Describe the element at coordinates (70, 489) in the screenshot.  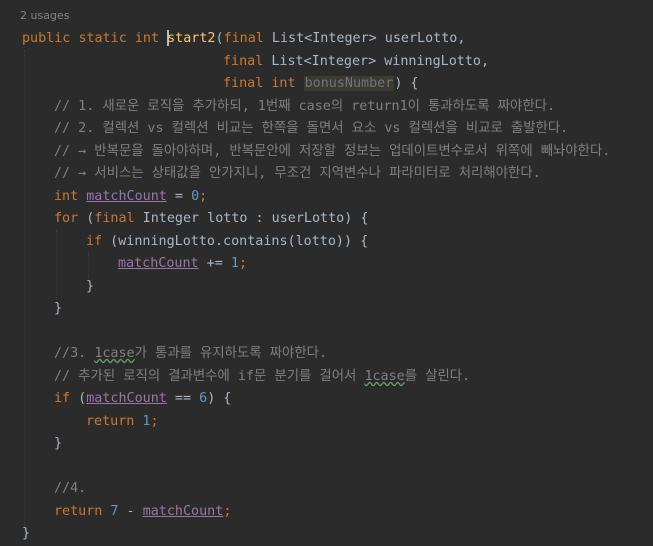
I see `comment-line: //4.` at that location.